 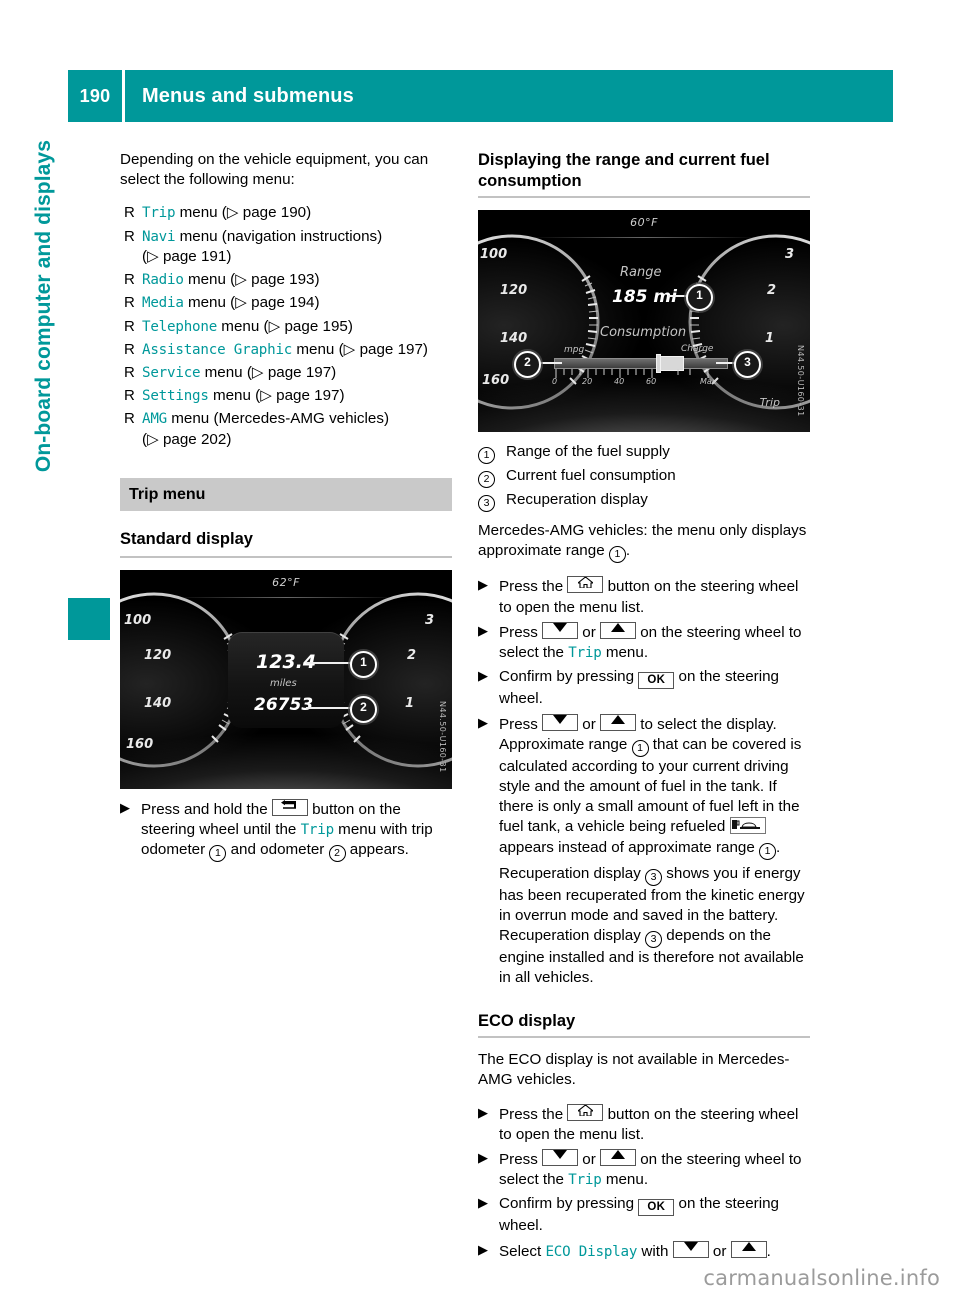 I want to click on list-item-body: Media menu (▷ page 194), so click(x=297, y=303).